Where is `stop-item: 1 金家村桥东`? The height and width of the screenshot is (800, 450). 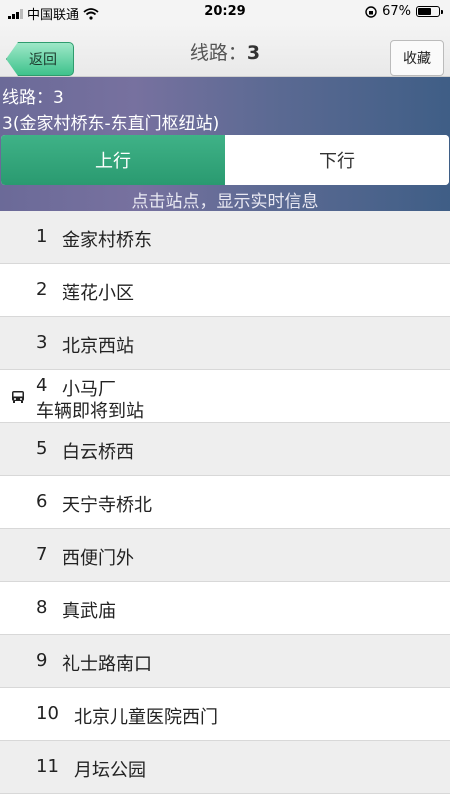
stop-item: 1 金家村桥东 is located at coordinates (225, 237).